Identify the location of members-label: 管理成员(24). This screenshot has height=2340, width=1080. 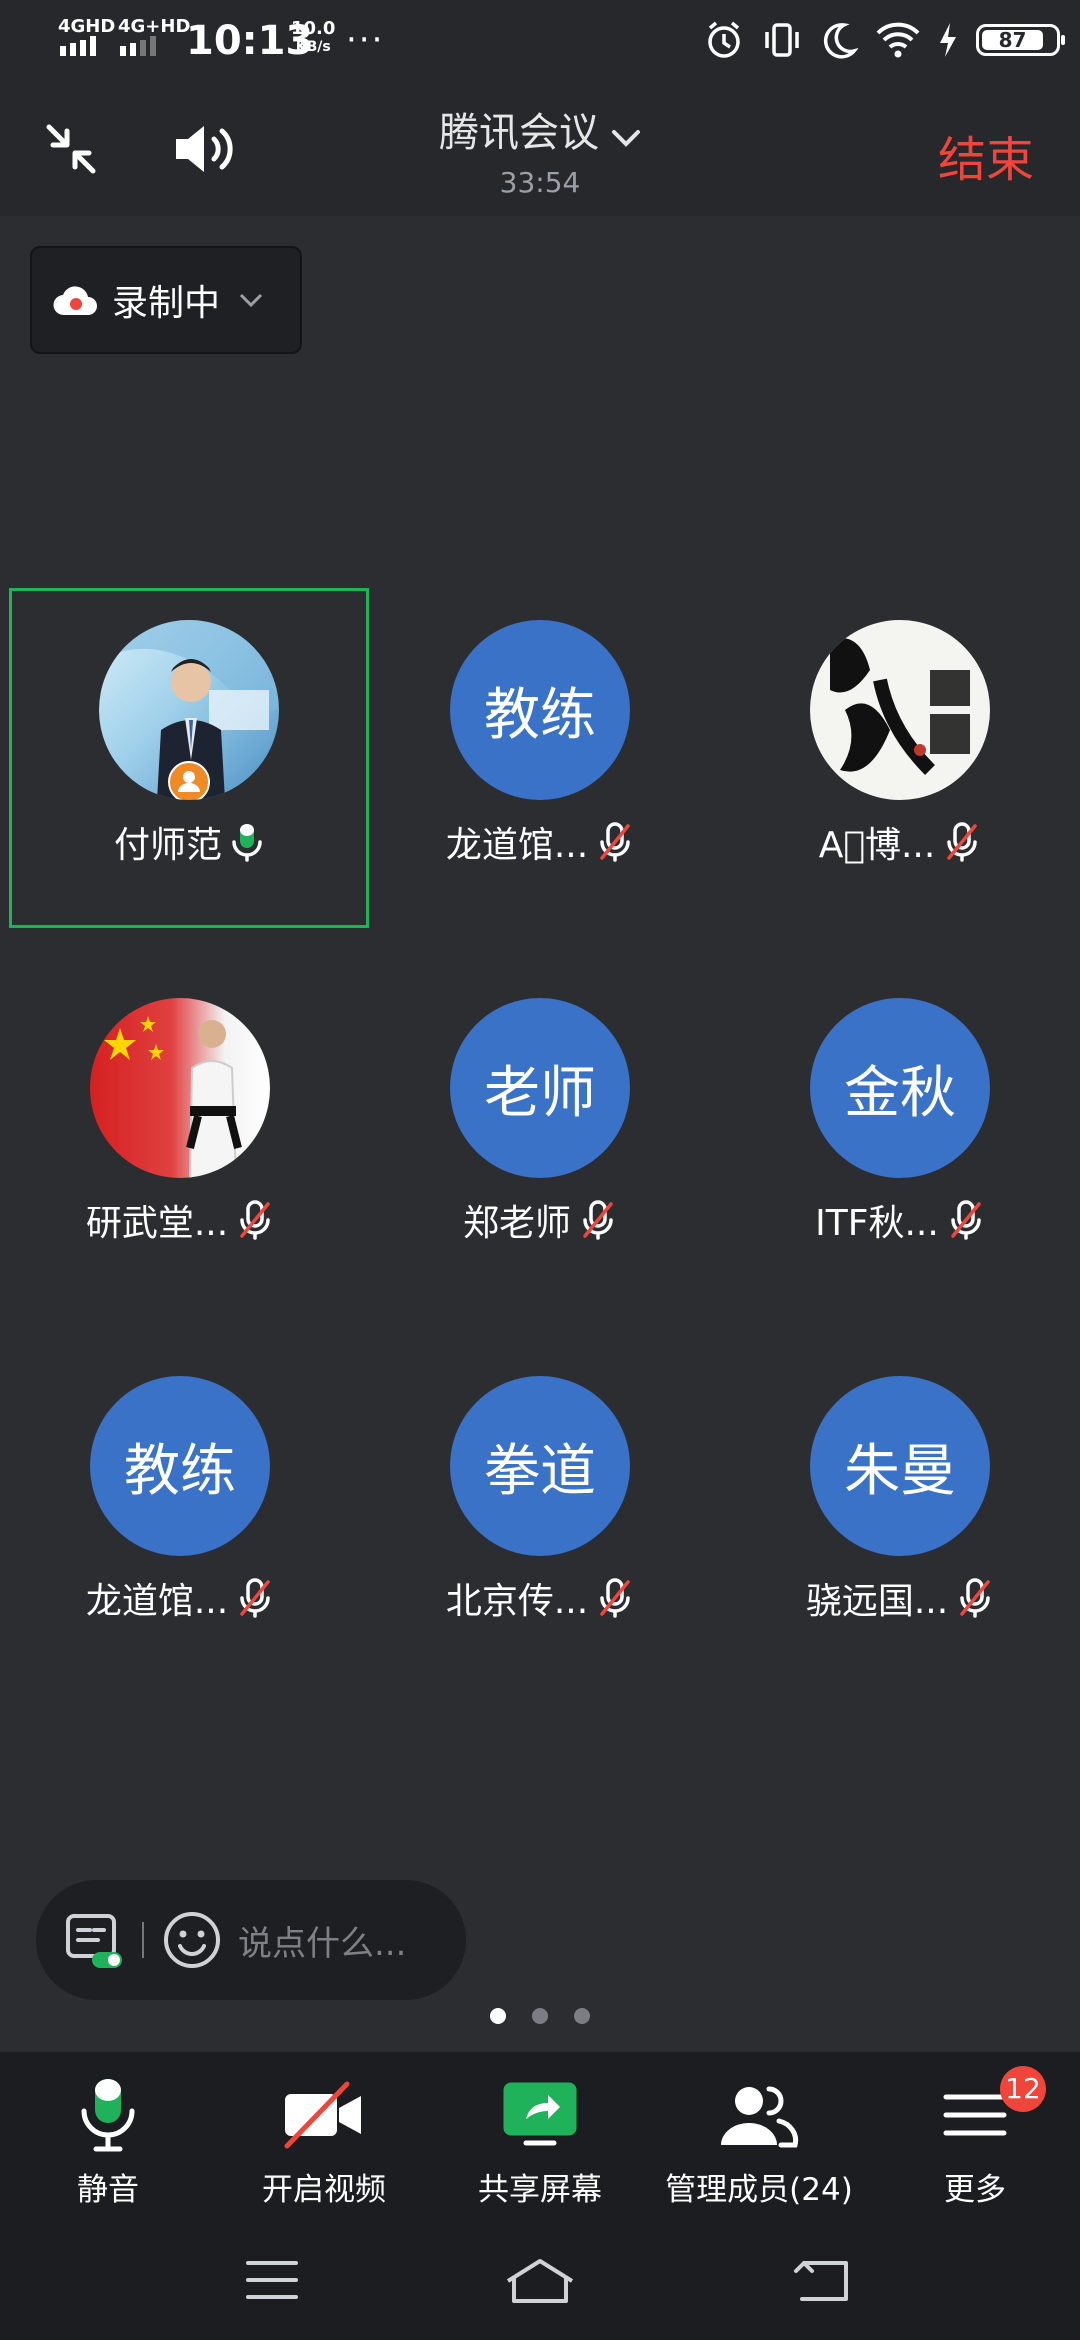
(759, 2190).